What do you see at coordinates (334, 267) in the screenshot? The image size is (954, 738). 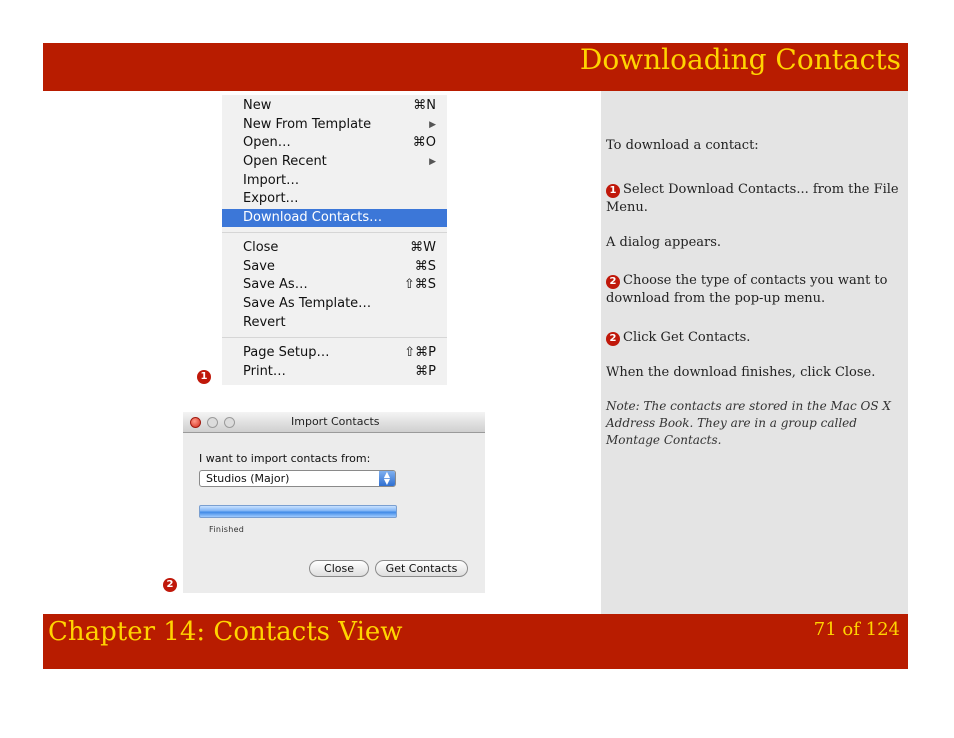 I see `menu-item-save: Save ⌘S` at bounding box center [334, 267].